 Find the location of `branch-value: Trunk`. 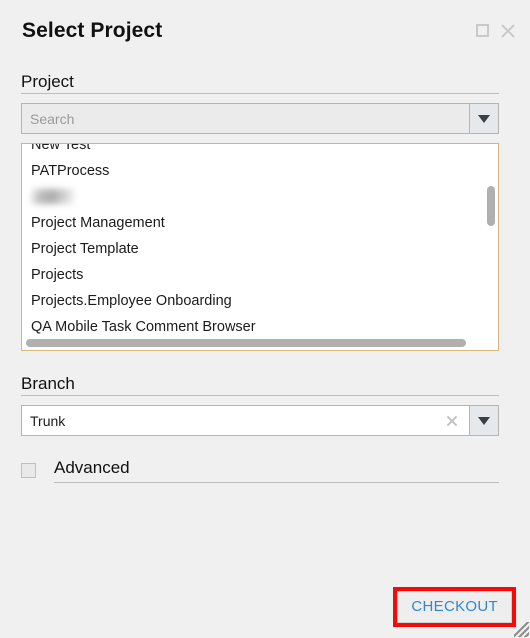

branch-value: Trunk is located at coordinates (48, 420).